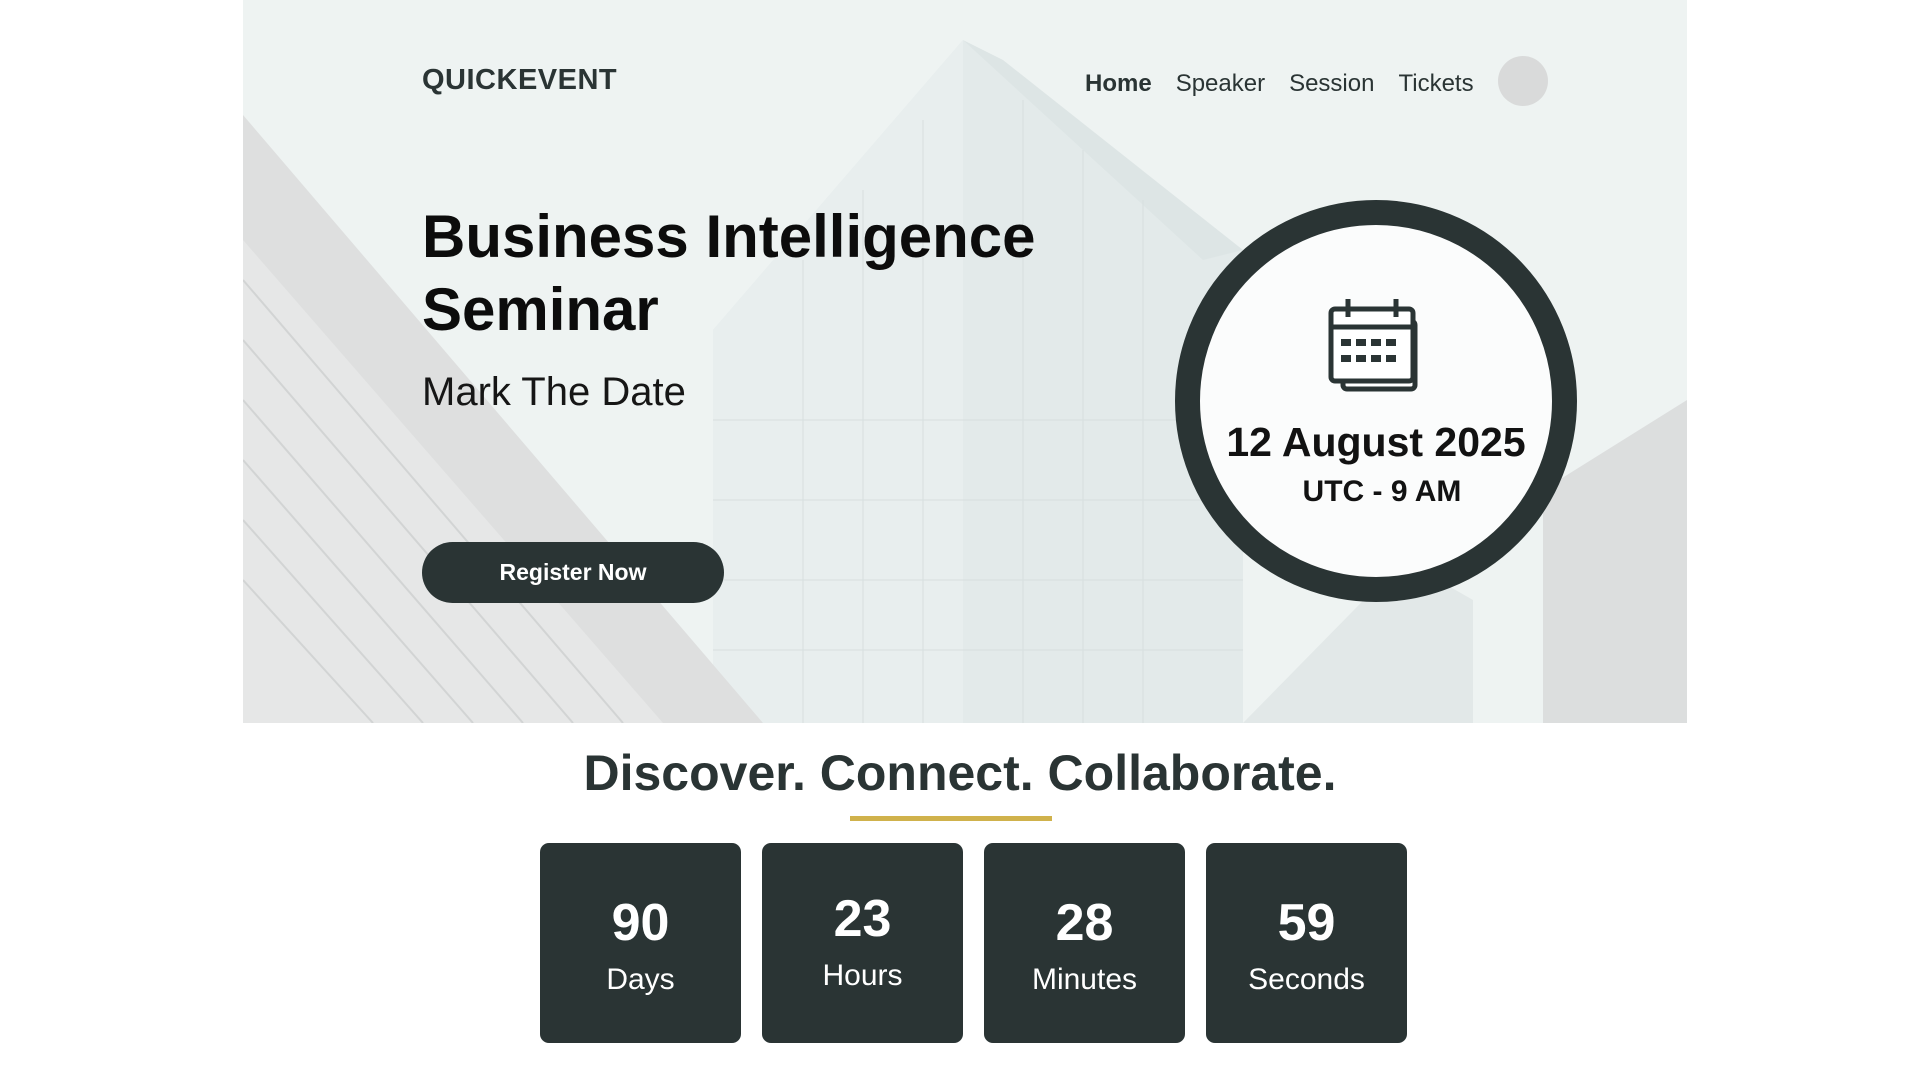 The image size is (1920, 1080). What do you see at coordinates (1435, 84) in the screenshot?
I see `nav-tickets: Tickets` at bounding box center [1435, 84].